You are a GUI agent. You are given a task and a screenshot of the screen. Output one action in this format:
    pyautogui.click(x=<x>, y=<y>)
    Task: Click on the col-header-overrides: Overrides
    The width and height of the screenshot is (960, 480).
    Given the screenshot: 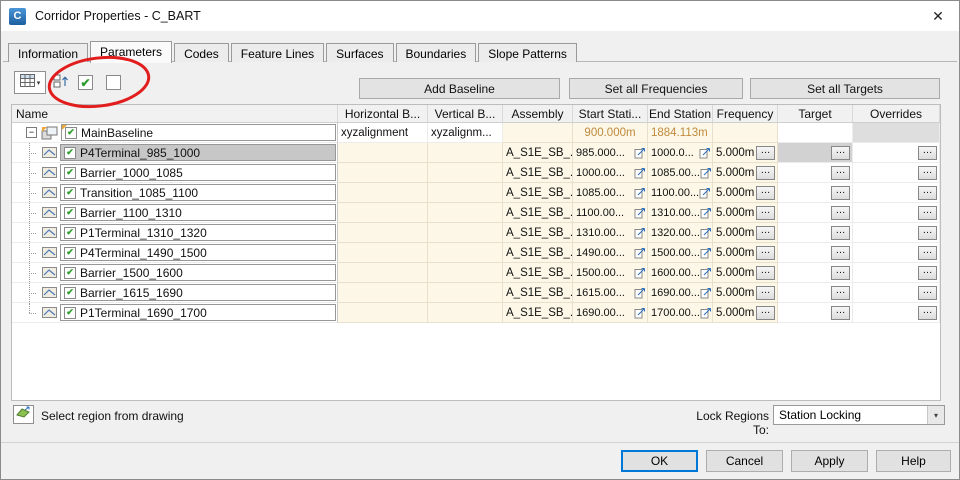 What is the action you would take?
    pyautogui.click(x=896, y=113)
    